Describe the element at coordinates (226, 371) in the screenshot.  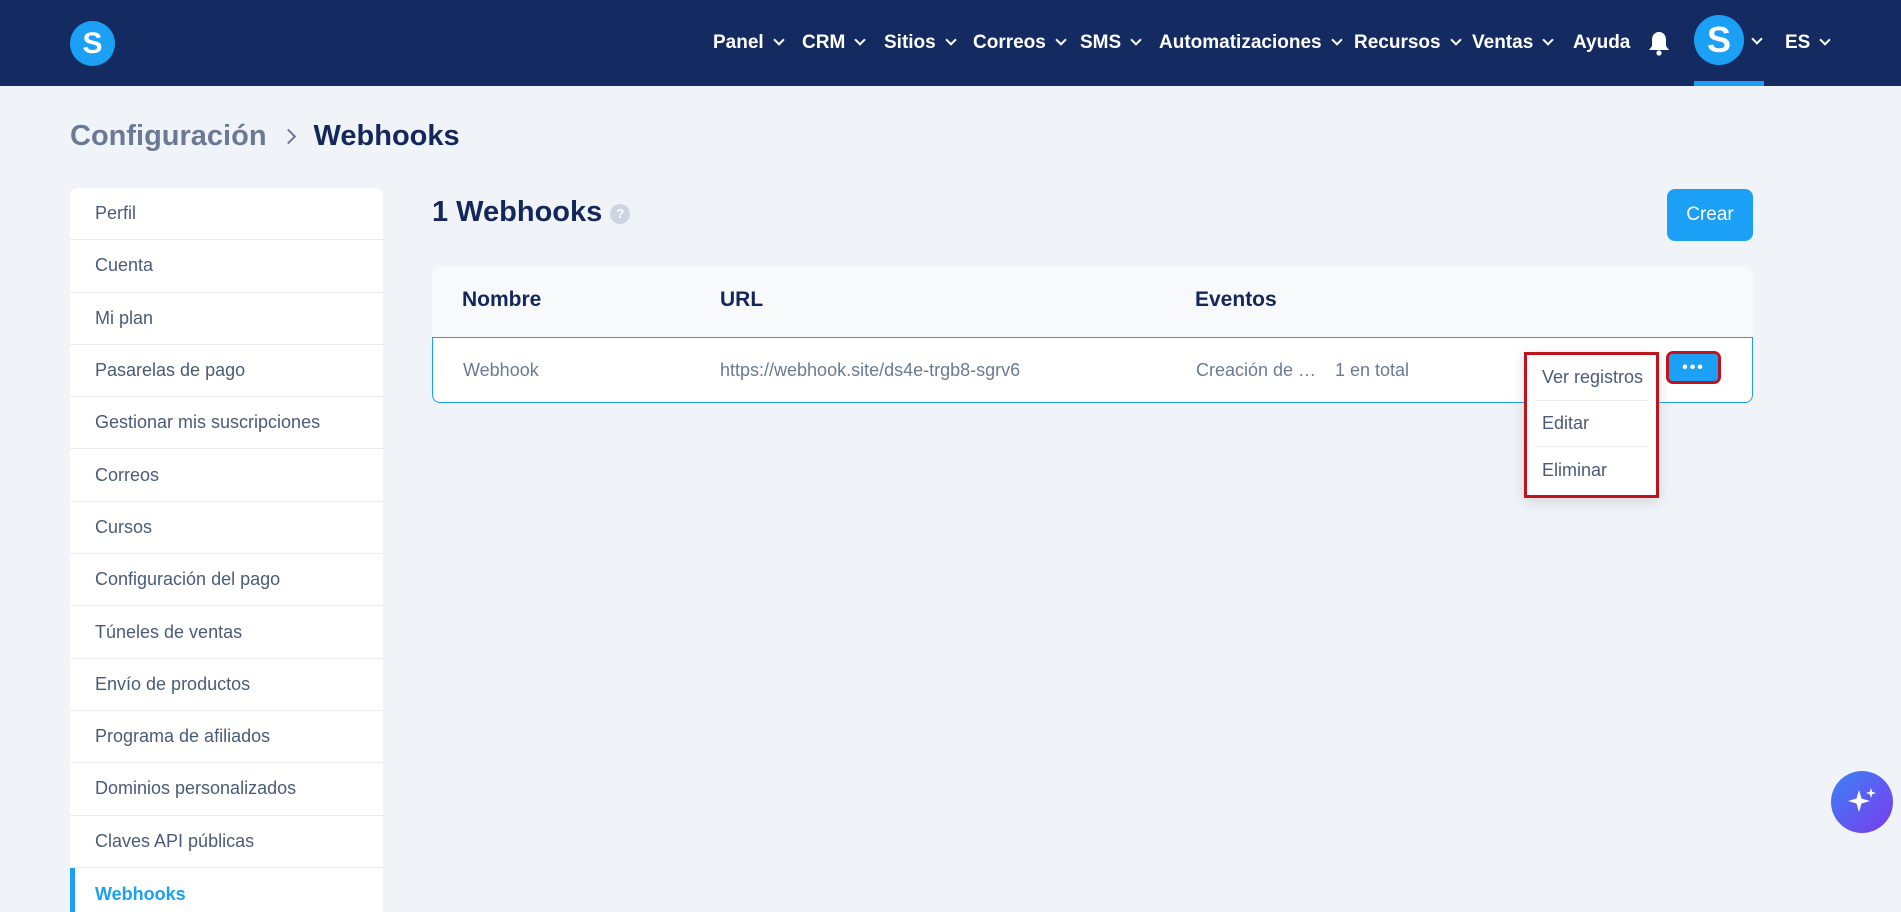
I see `sidebar-item-pasarelas-de-pago: Pasarelas de pago` at that location.